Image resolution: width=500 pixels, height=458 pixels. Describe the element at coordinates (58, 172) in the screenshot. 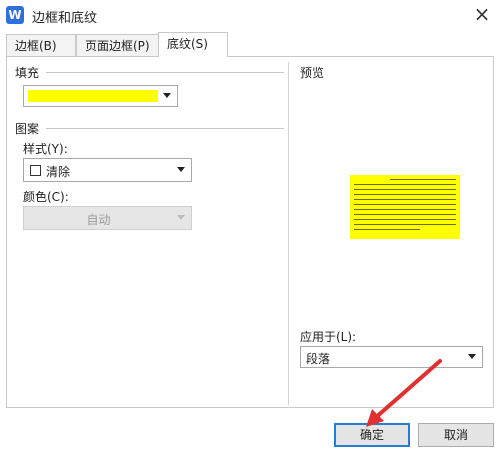

I see `style-value: 清除` at that location.